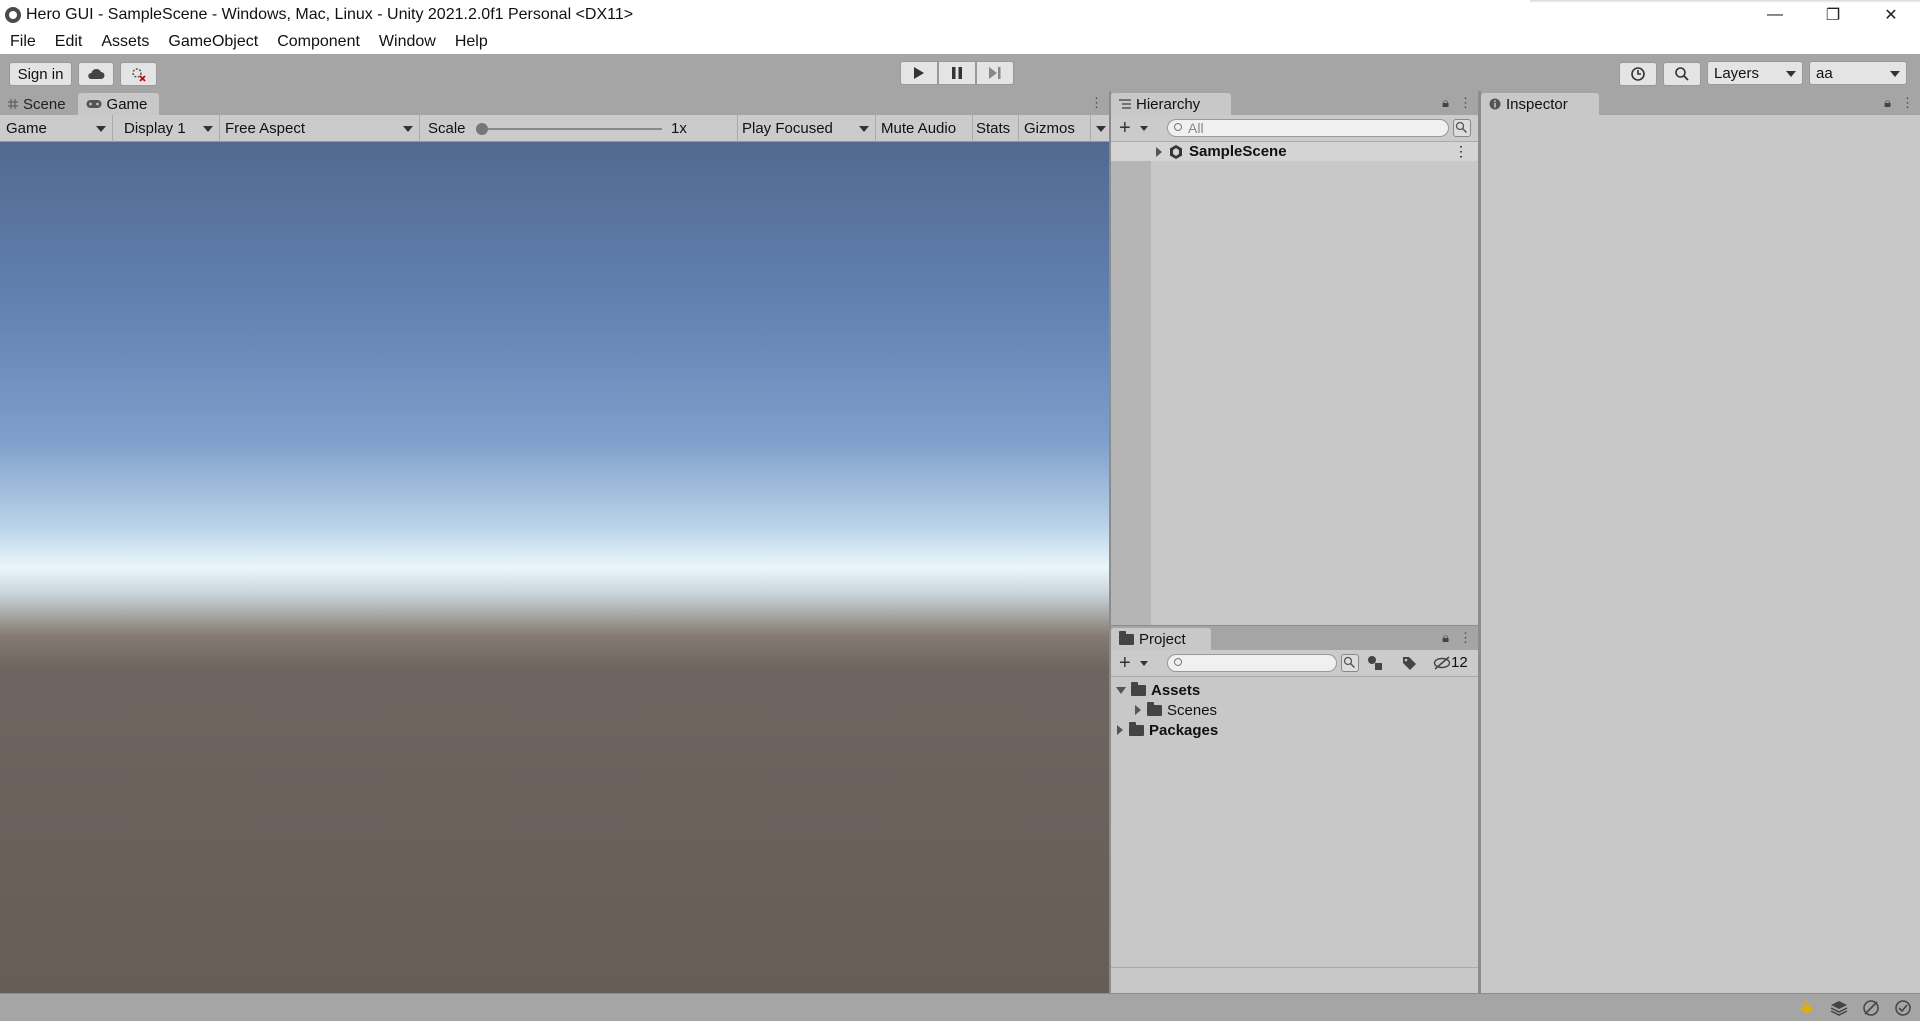  I want to click on play-icon, so click(919, 73).